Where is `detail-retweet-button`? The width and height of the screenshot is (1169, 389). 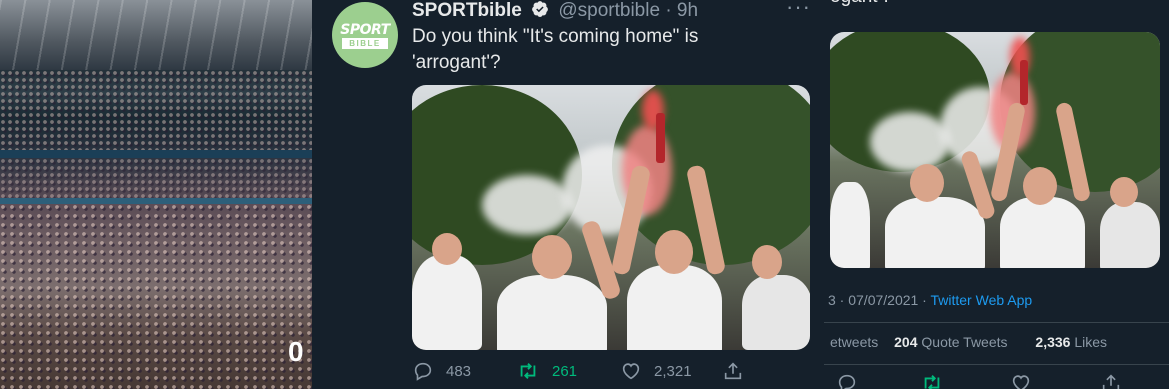
detail-retweet-button is located at coordinates (932, 380).